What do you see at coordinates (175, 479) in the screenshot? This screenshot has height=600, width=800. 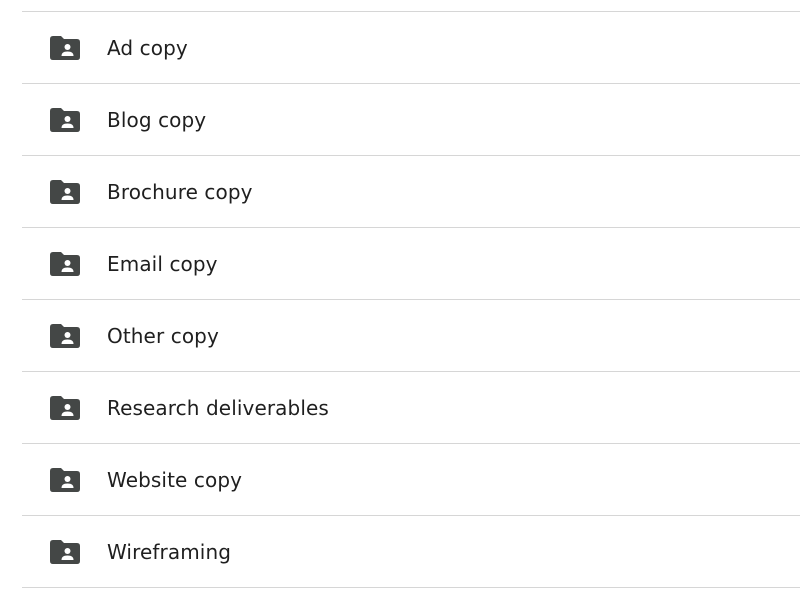 I see `folder-name: Website copy` at bounding box center [175, 479].